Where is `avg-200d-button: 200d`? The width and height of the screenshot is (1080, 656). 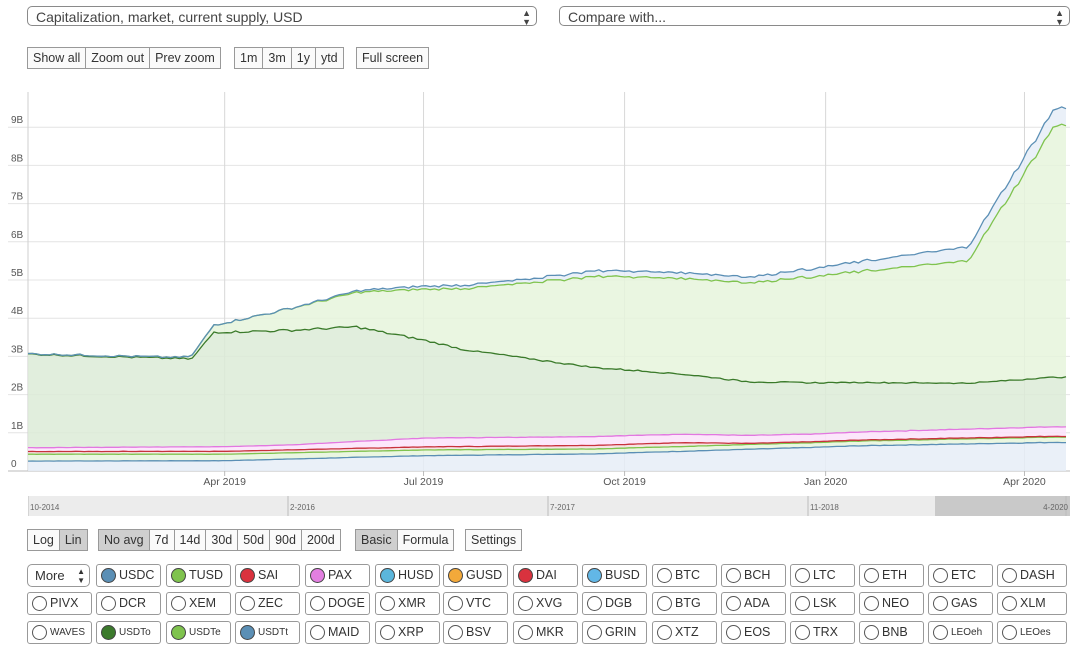 avg-200d-button: 200d is located at coordinates (320, 540).